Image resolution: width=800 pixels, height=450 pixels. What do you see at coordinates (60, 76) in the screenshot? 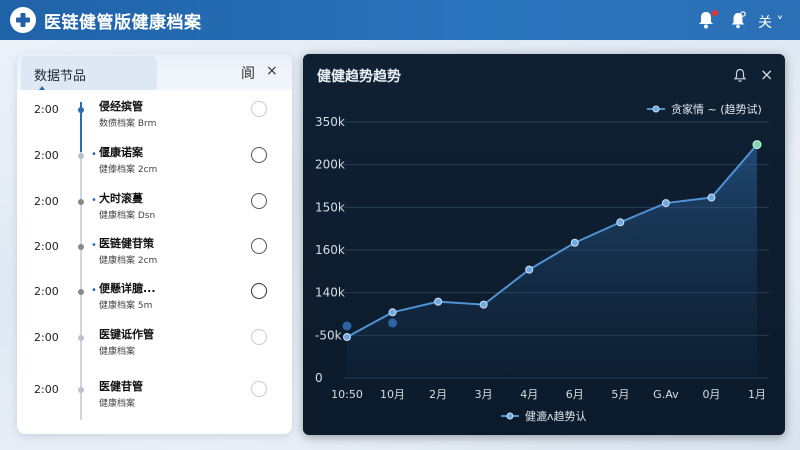
I see `panel-title: 数据节品` at bounding box center [60, 76].